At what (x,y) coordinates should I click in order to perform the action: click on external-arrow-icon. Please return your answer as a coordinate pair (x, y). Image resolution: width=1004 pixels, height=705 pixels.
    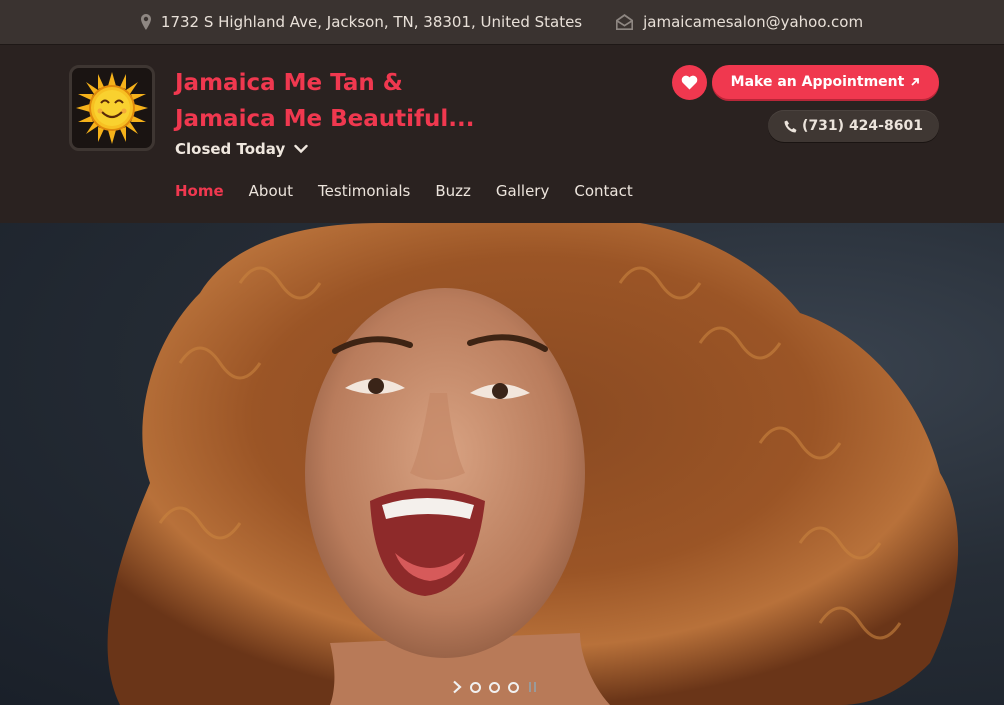
    Looking at the image, I should click on (915, 82).